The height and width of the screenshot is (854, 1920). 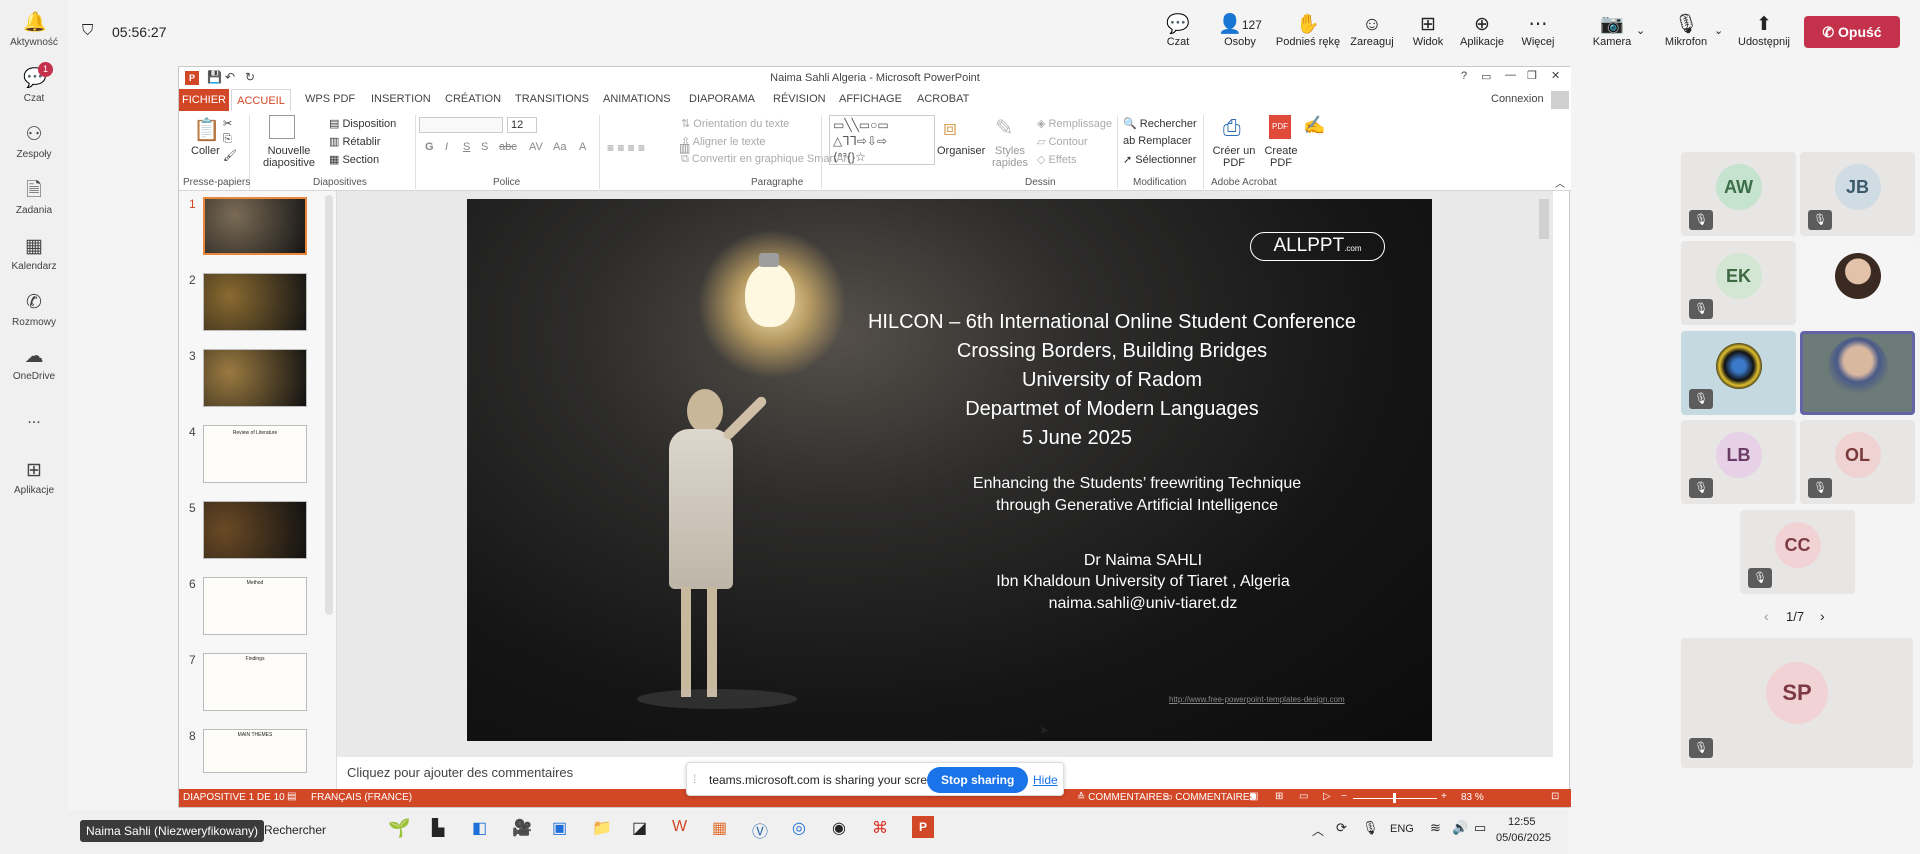 I want to click on slideshow-icon: ▷, so click(x=1327, y=796).